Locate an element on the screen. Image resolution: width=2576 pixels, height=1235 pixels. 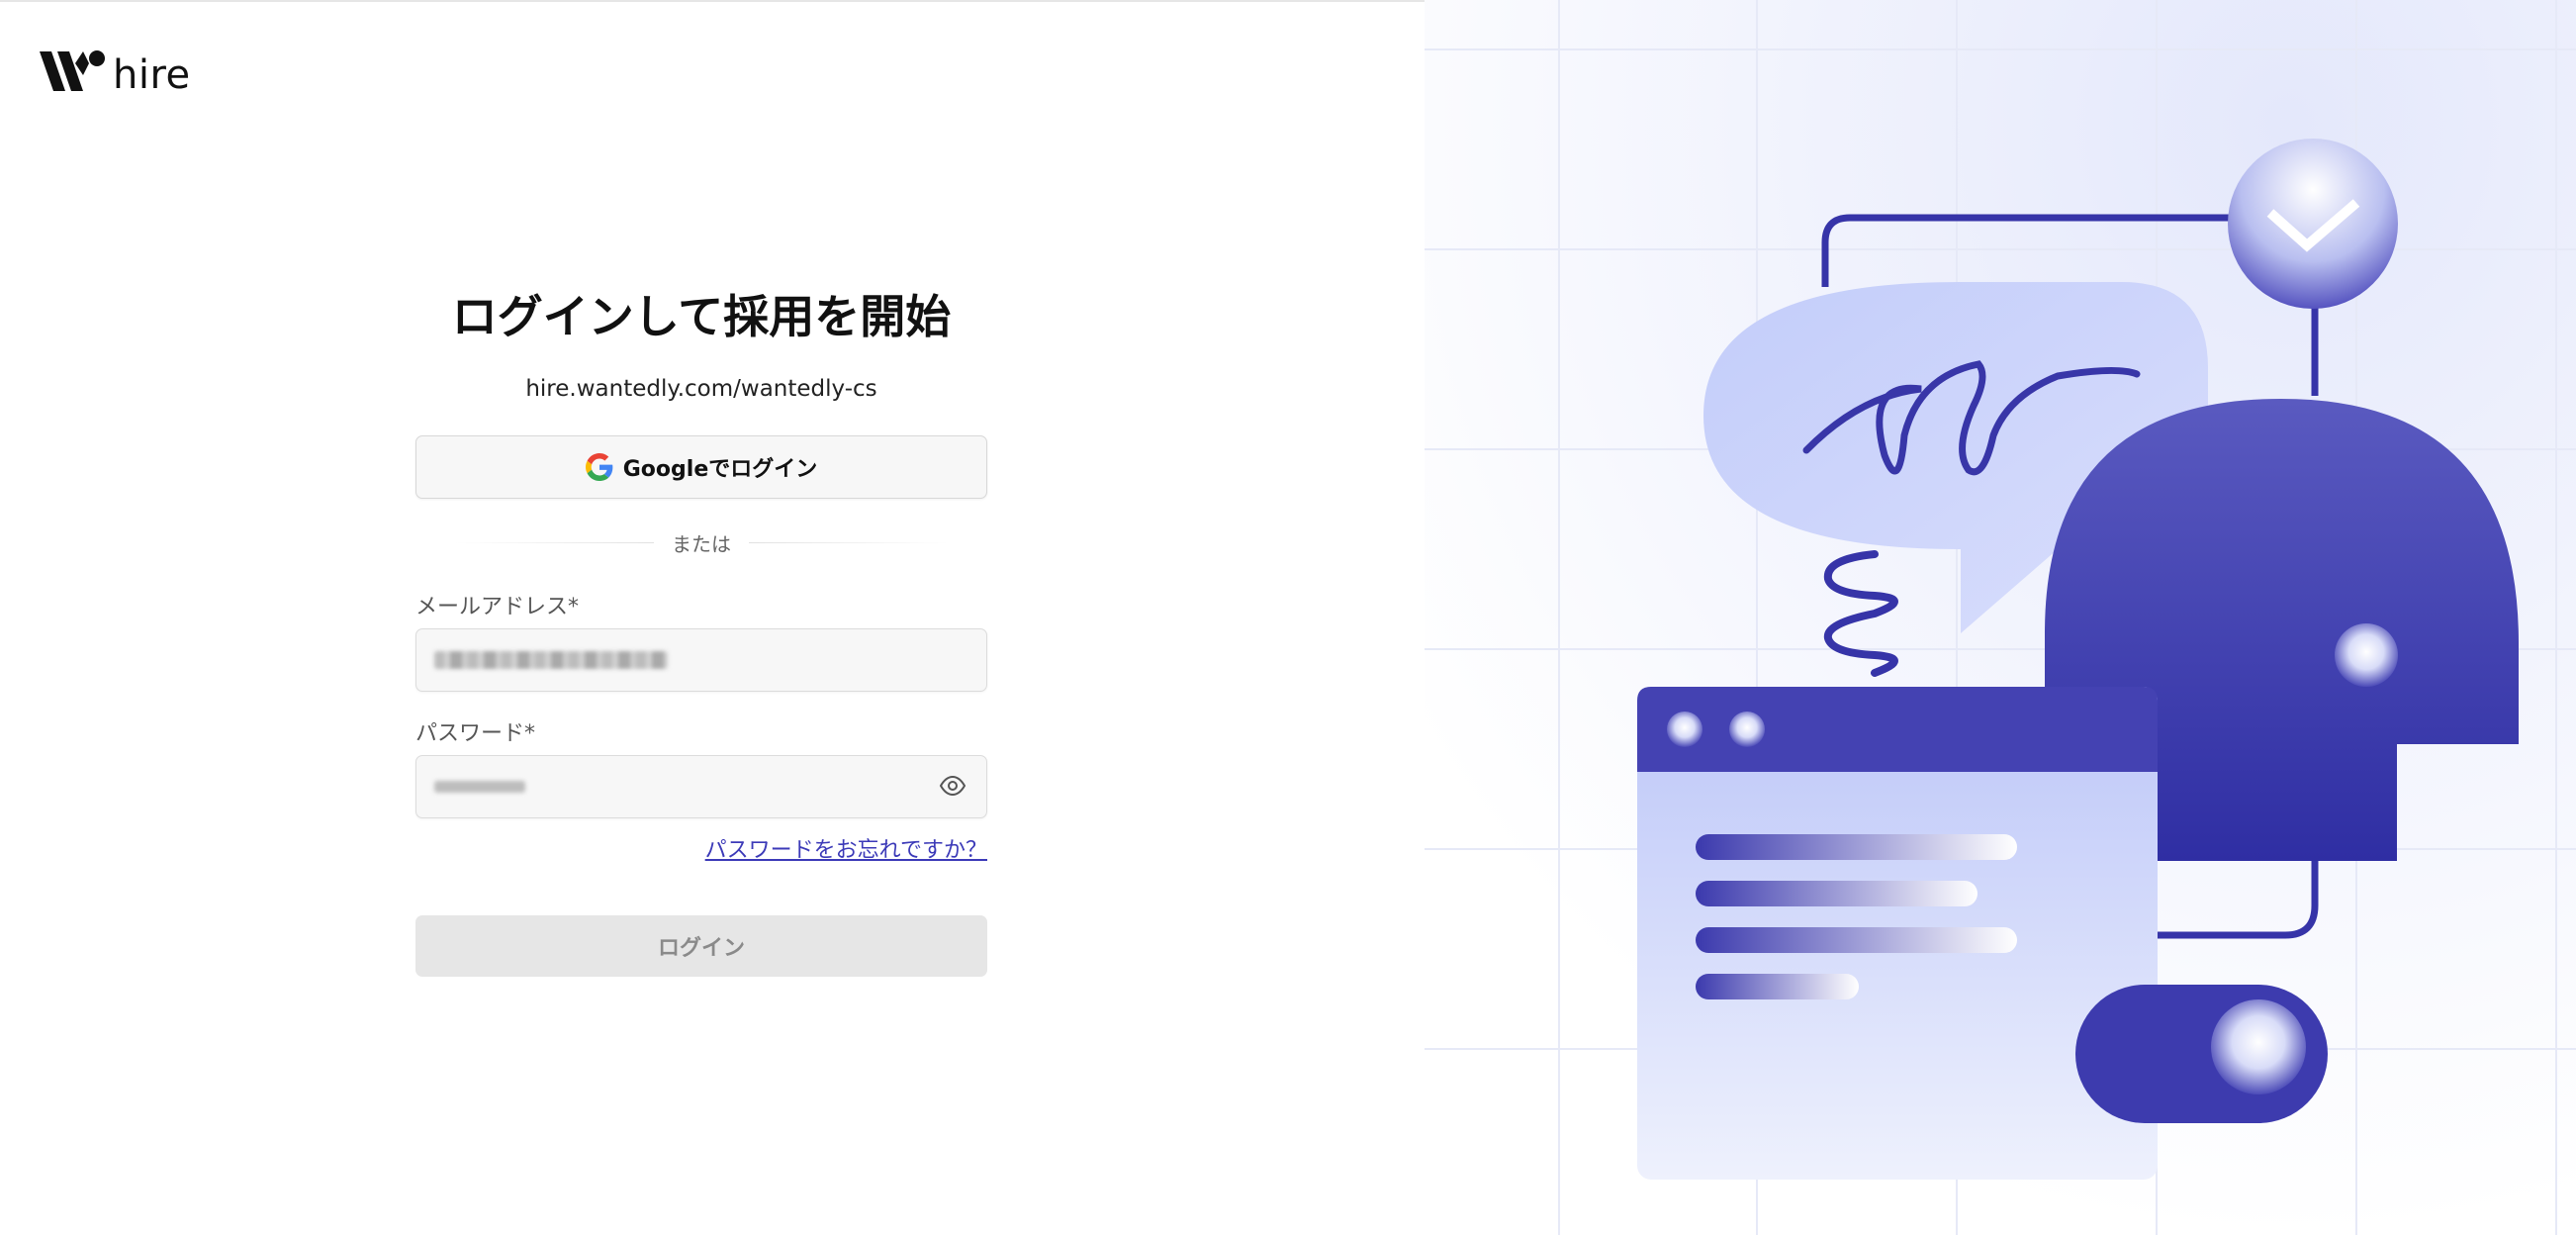
eye-icon is located at coordinates (952, 786).